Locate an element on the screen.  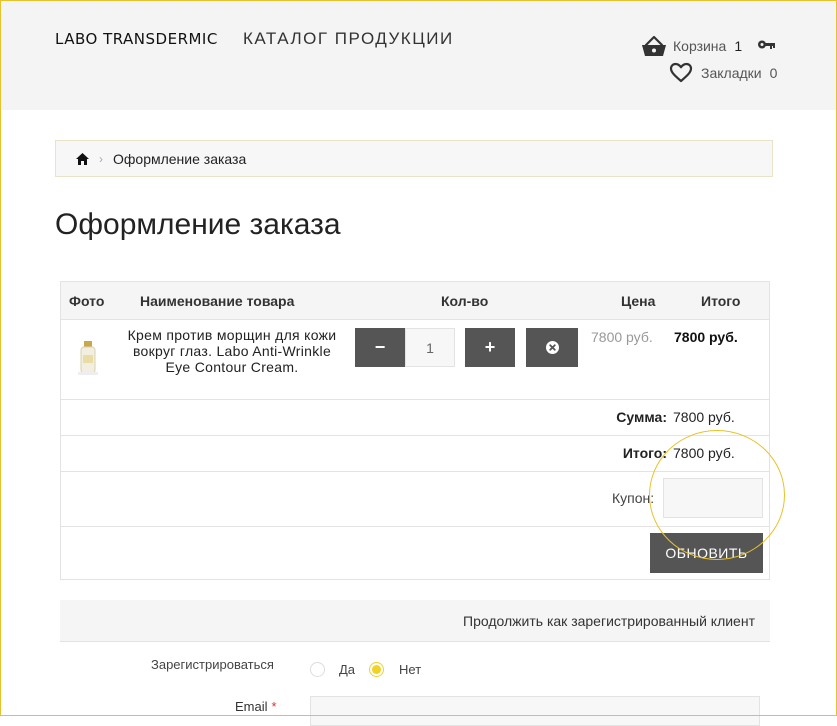
grand-total-value: 7800 руб. is located at coordinates (704, 453).